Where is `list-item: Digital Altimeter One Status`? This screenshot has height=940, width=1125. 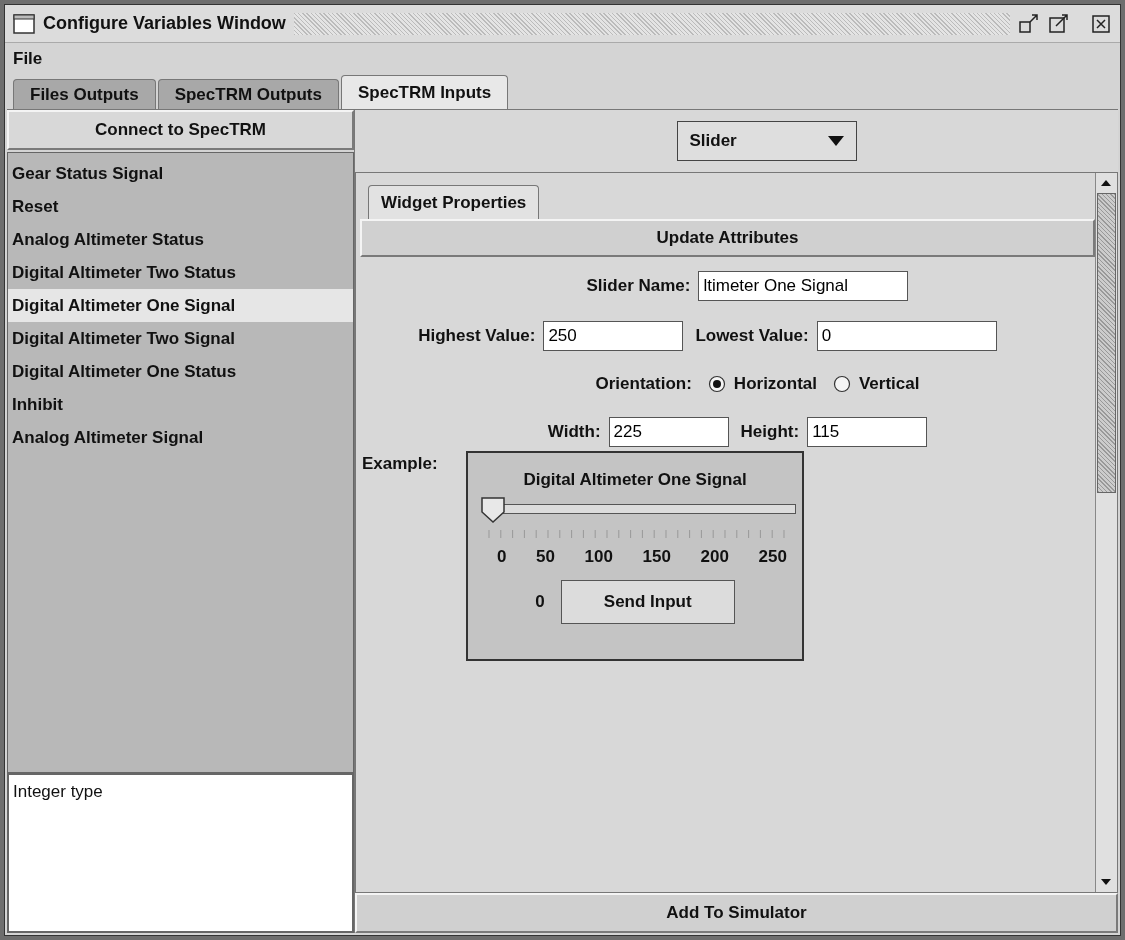 list-item: Digital Altimeter One Status is located at coordinates (180, 371).